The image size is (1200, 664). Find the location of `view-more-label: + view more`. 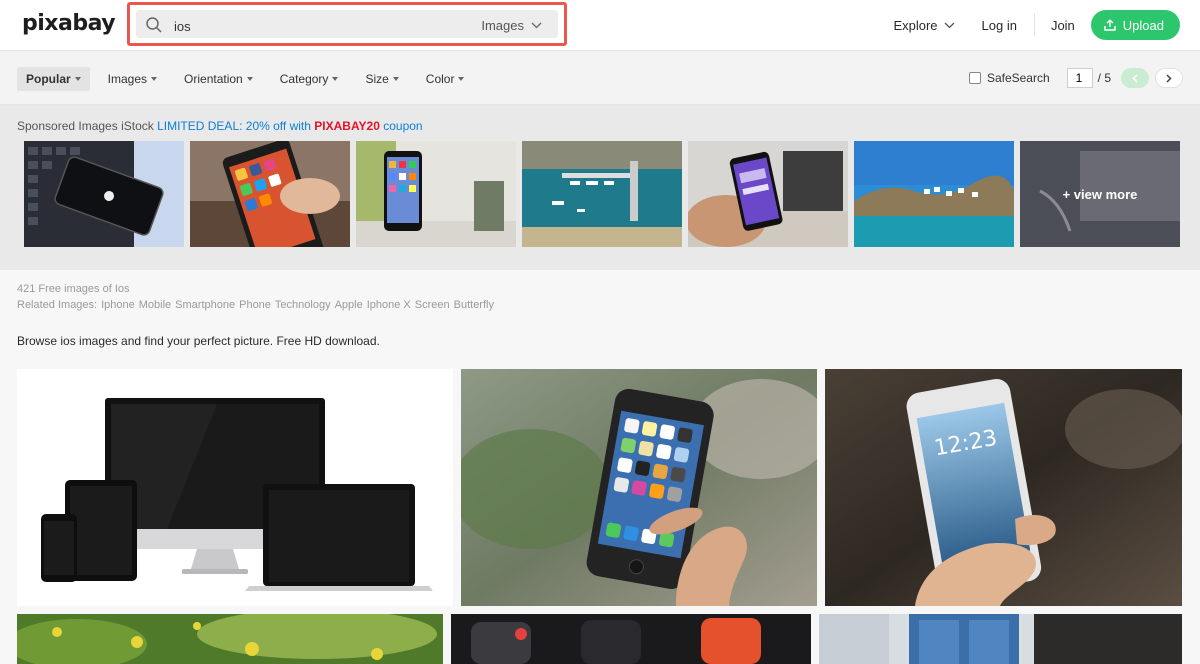

view-more-label: + view more is located at coordinates (1100, 194).